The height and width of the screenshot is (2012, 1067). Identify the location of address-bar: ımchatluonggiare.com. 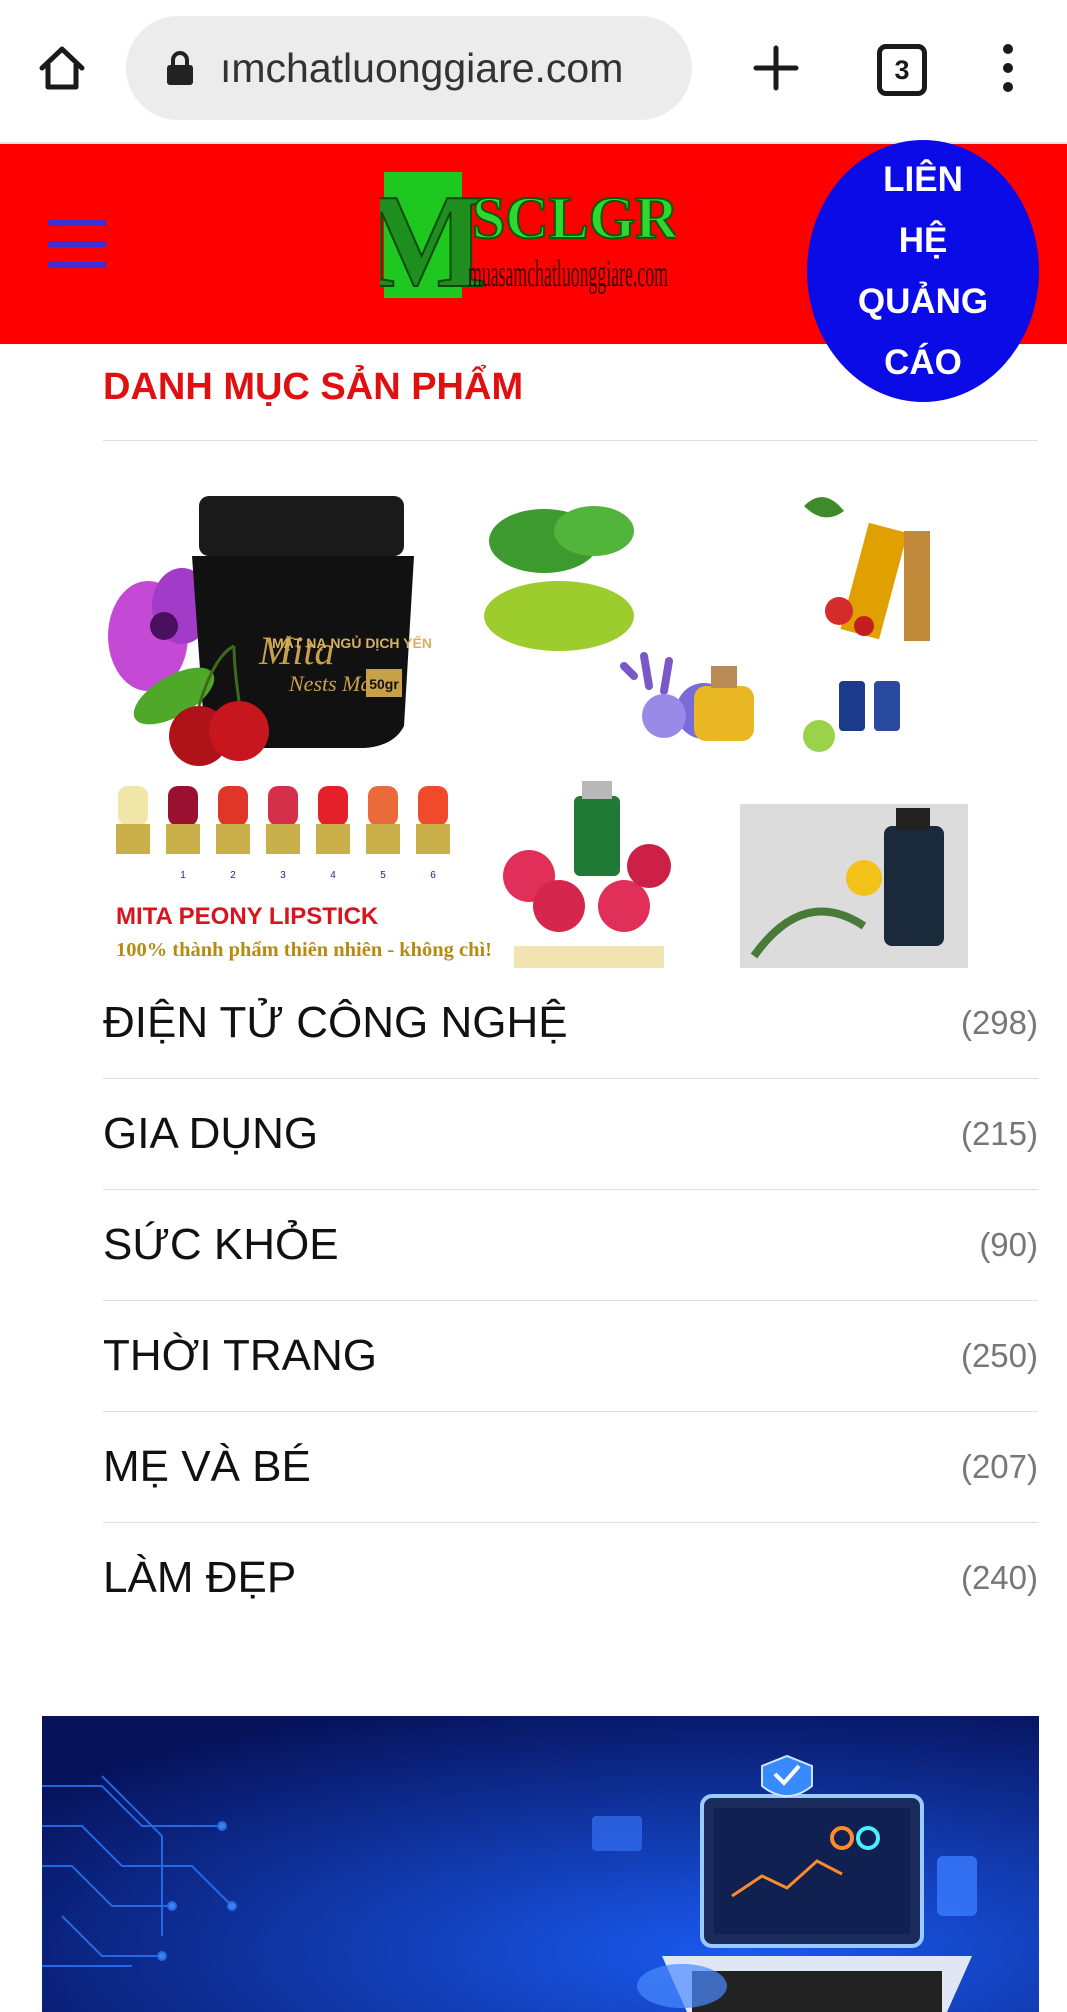
(409, 68).